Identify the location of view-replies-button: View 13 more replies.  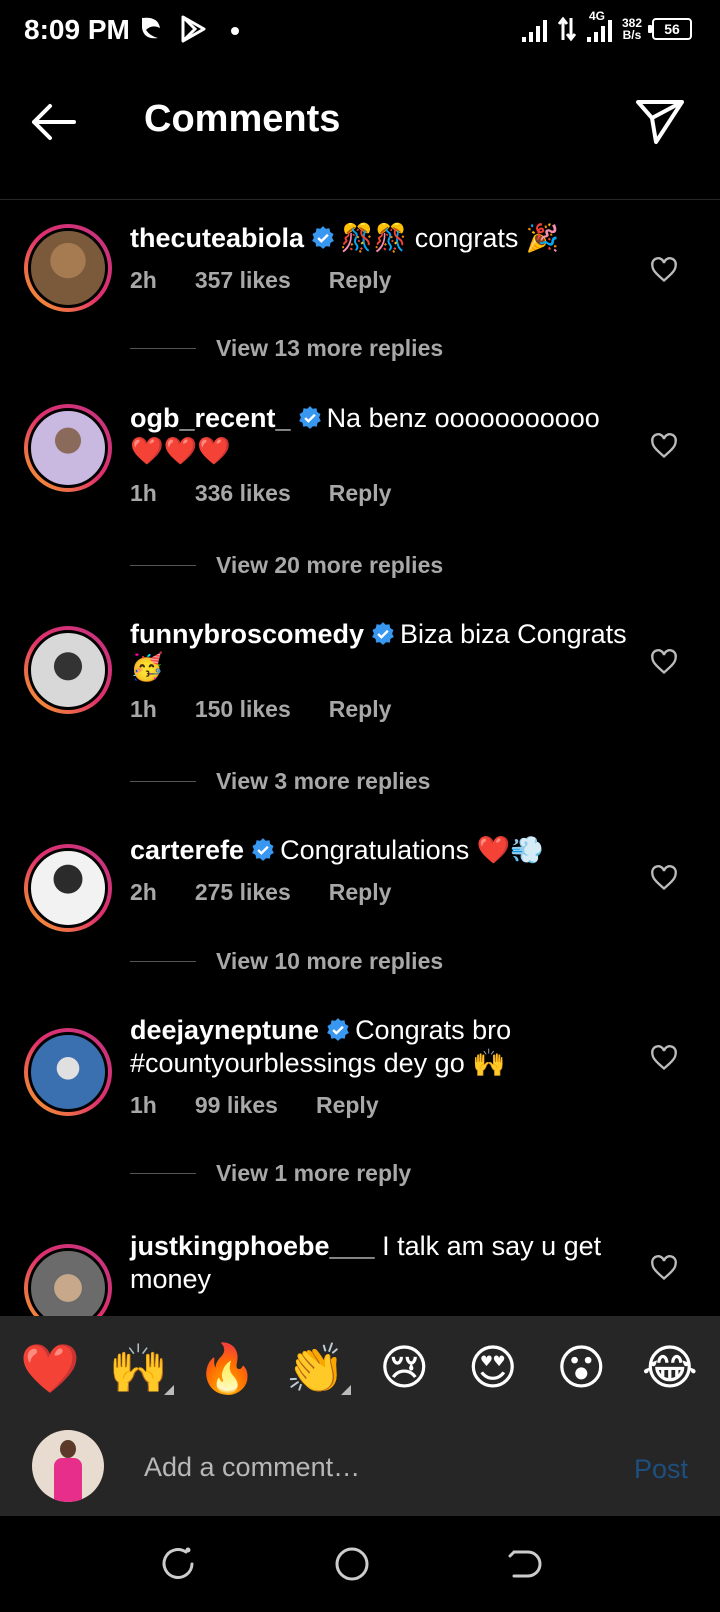
(286, 348).